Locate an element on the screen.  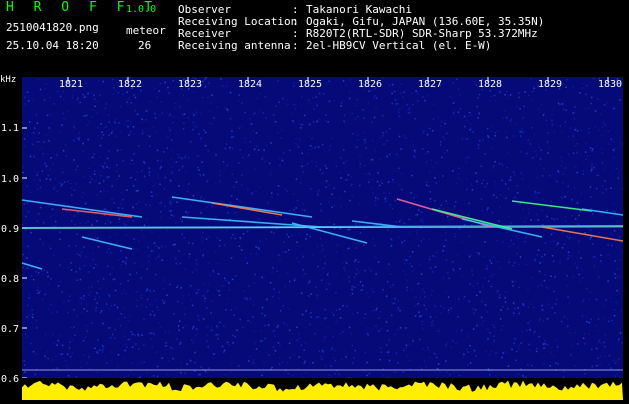
x-tick-label: 1823 is located at coordinates (190, 85).